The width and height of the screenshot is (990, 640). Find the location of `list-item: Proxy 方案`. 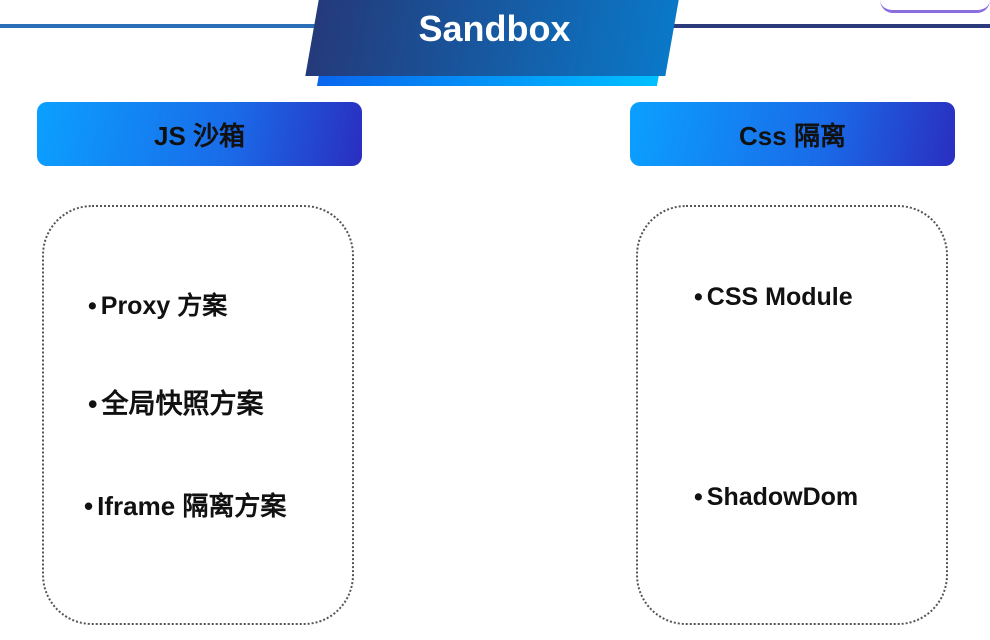

list-item: Proxy 方案 is located at coordinates (157, 304).